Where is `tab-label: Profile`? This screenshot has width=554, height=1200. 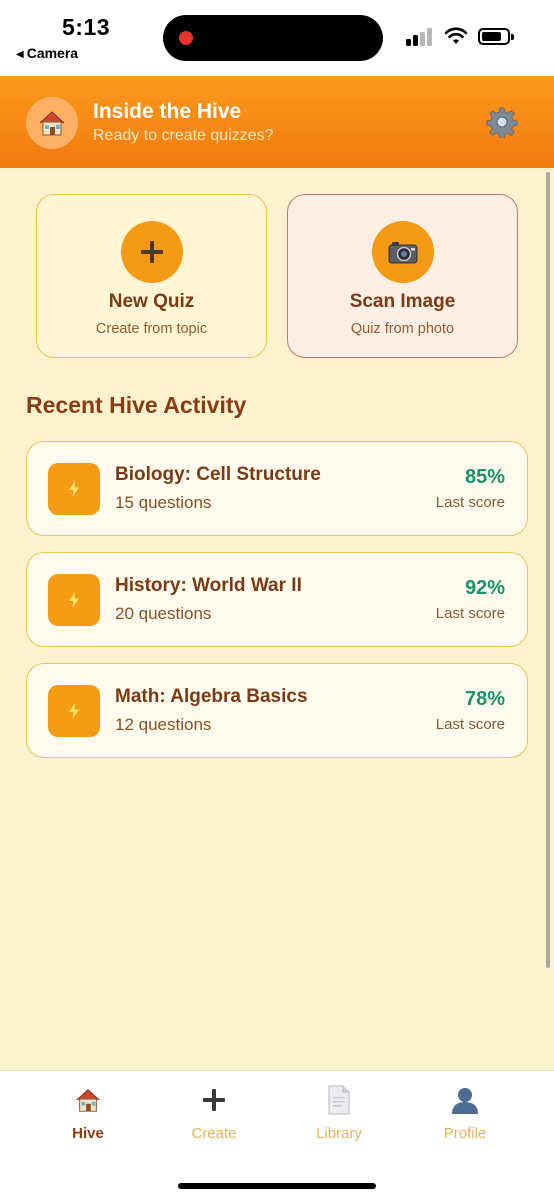
tab-label: Profile is located at coordinates (465, 1133).